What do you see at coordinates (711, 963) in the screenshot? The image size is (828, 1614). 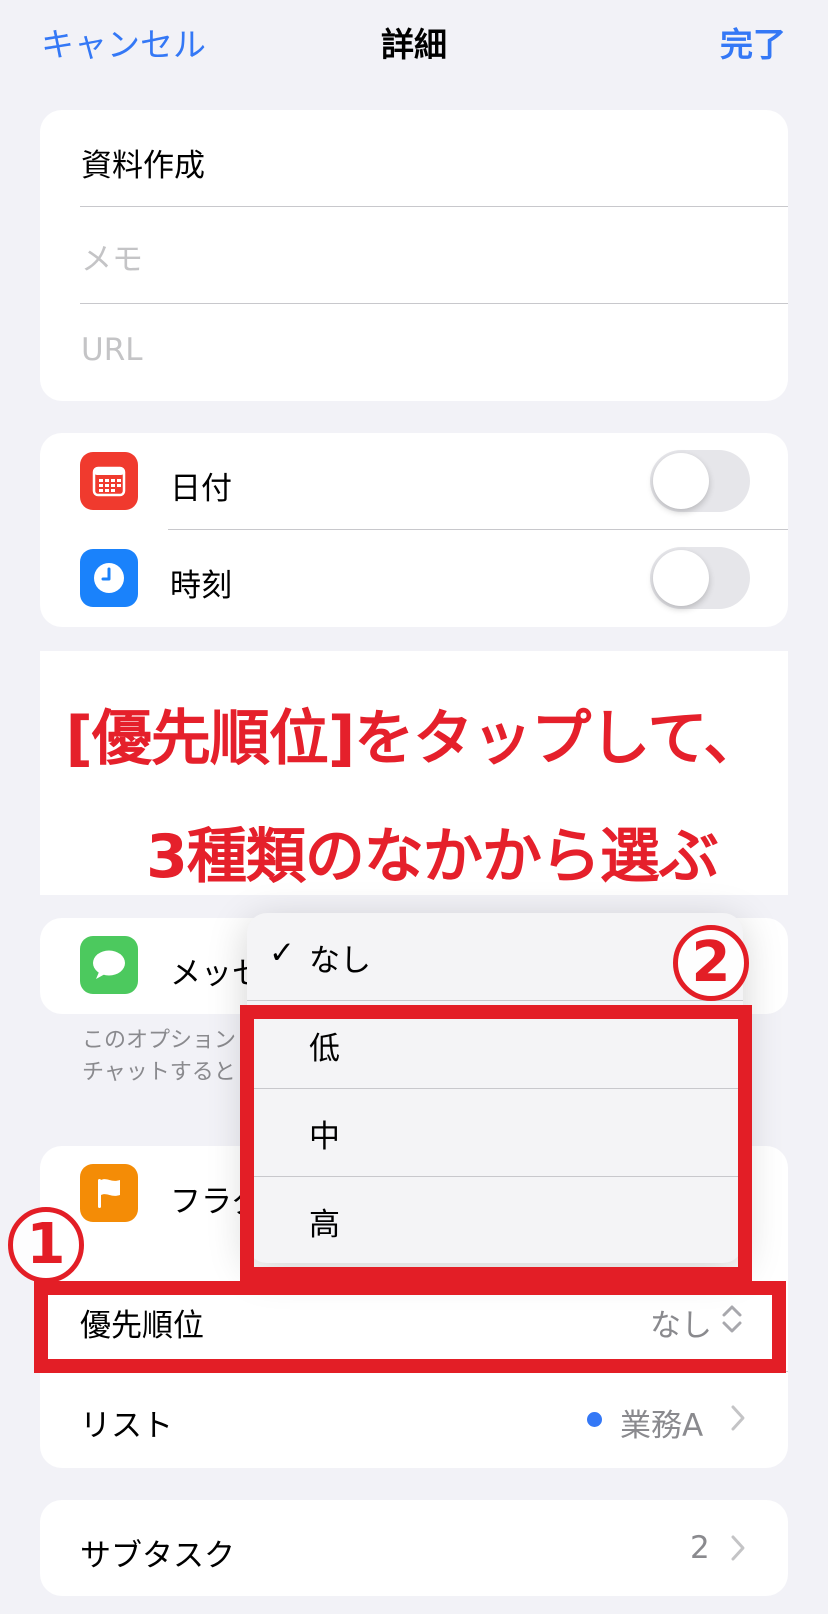 I see `marker-2: 2` at bounding box center [711, 963].